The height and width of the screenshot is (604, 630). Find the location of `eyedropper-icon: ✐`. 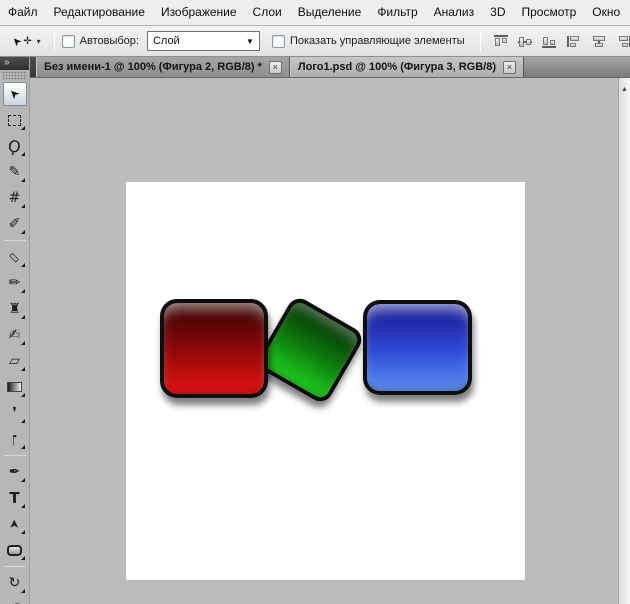

eyedropper-icon: ✐ is located at coordinates (14, 224).